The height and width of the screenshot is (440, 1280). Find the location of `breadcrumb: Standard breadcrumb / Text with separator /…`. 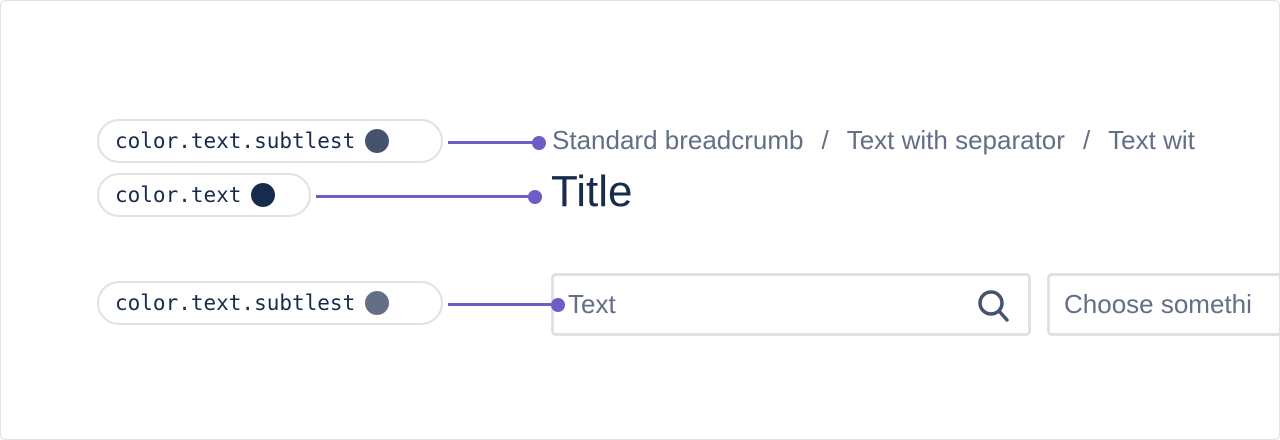

breadcrumb: Standard breadcrumb / Text with separator /… is located at coordinates (873, 140).